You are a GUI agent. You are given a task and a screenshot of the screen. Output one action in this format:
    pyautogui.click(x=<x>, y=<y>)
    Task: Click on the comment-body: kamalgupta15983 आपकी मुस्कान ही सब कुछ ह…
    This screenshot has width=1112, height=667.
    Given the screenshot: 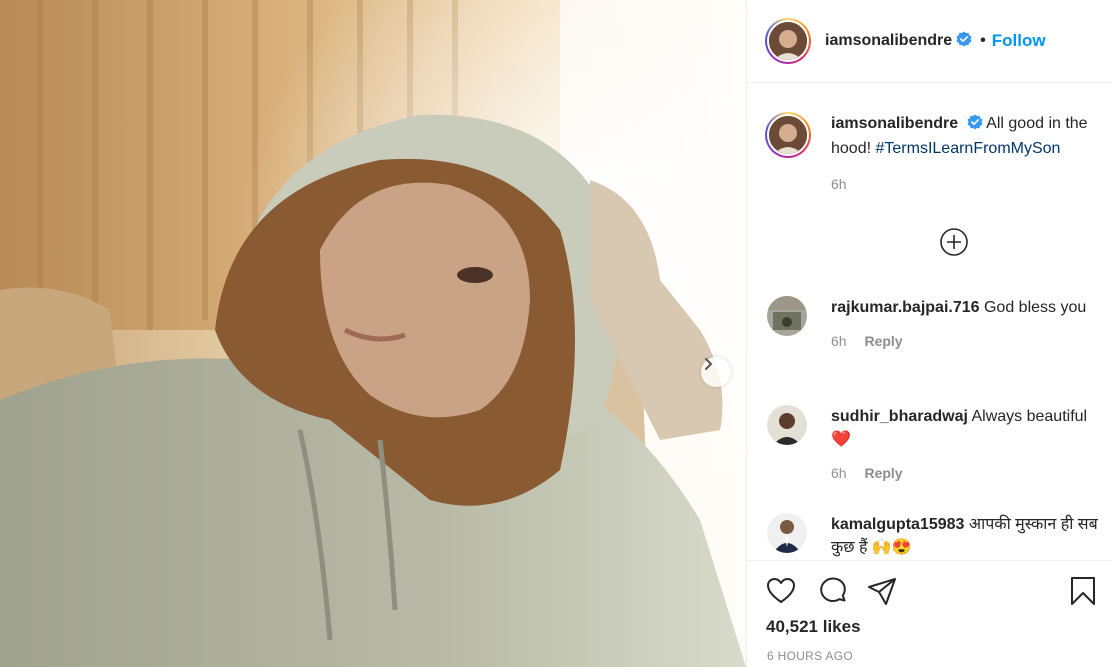 What is the action you would take?
    pyautogui.click(x=966, y=536)
    